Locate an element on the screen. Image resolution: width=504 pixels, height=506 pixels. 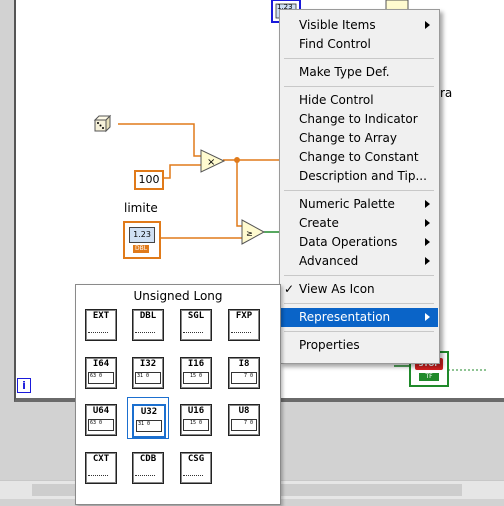
rep-type-csg: CSG is located at coordinates (196, 468).